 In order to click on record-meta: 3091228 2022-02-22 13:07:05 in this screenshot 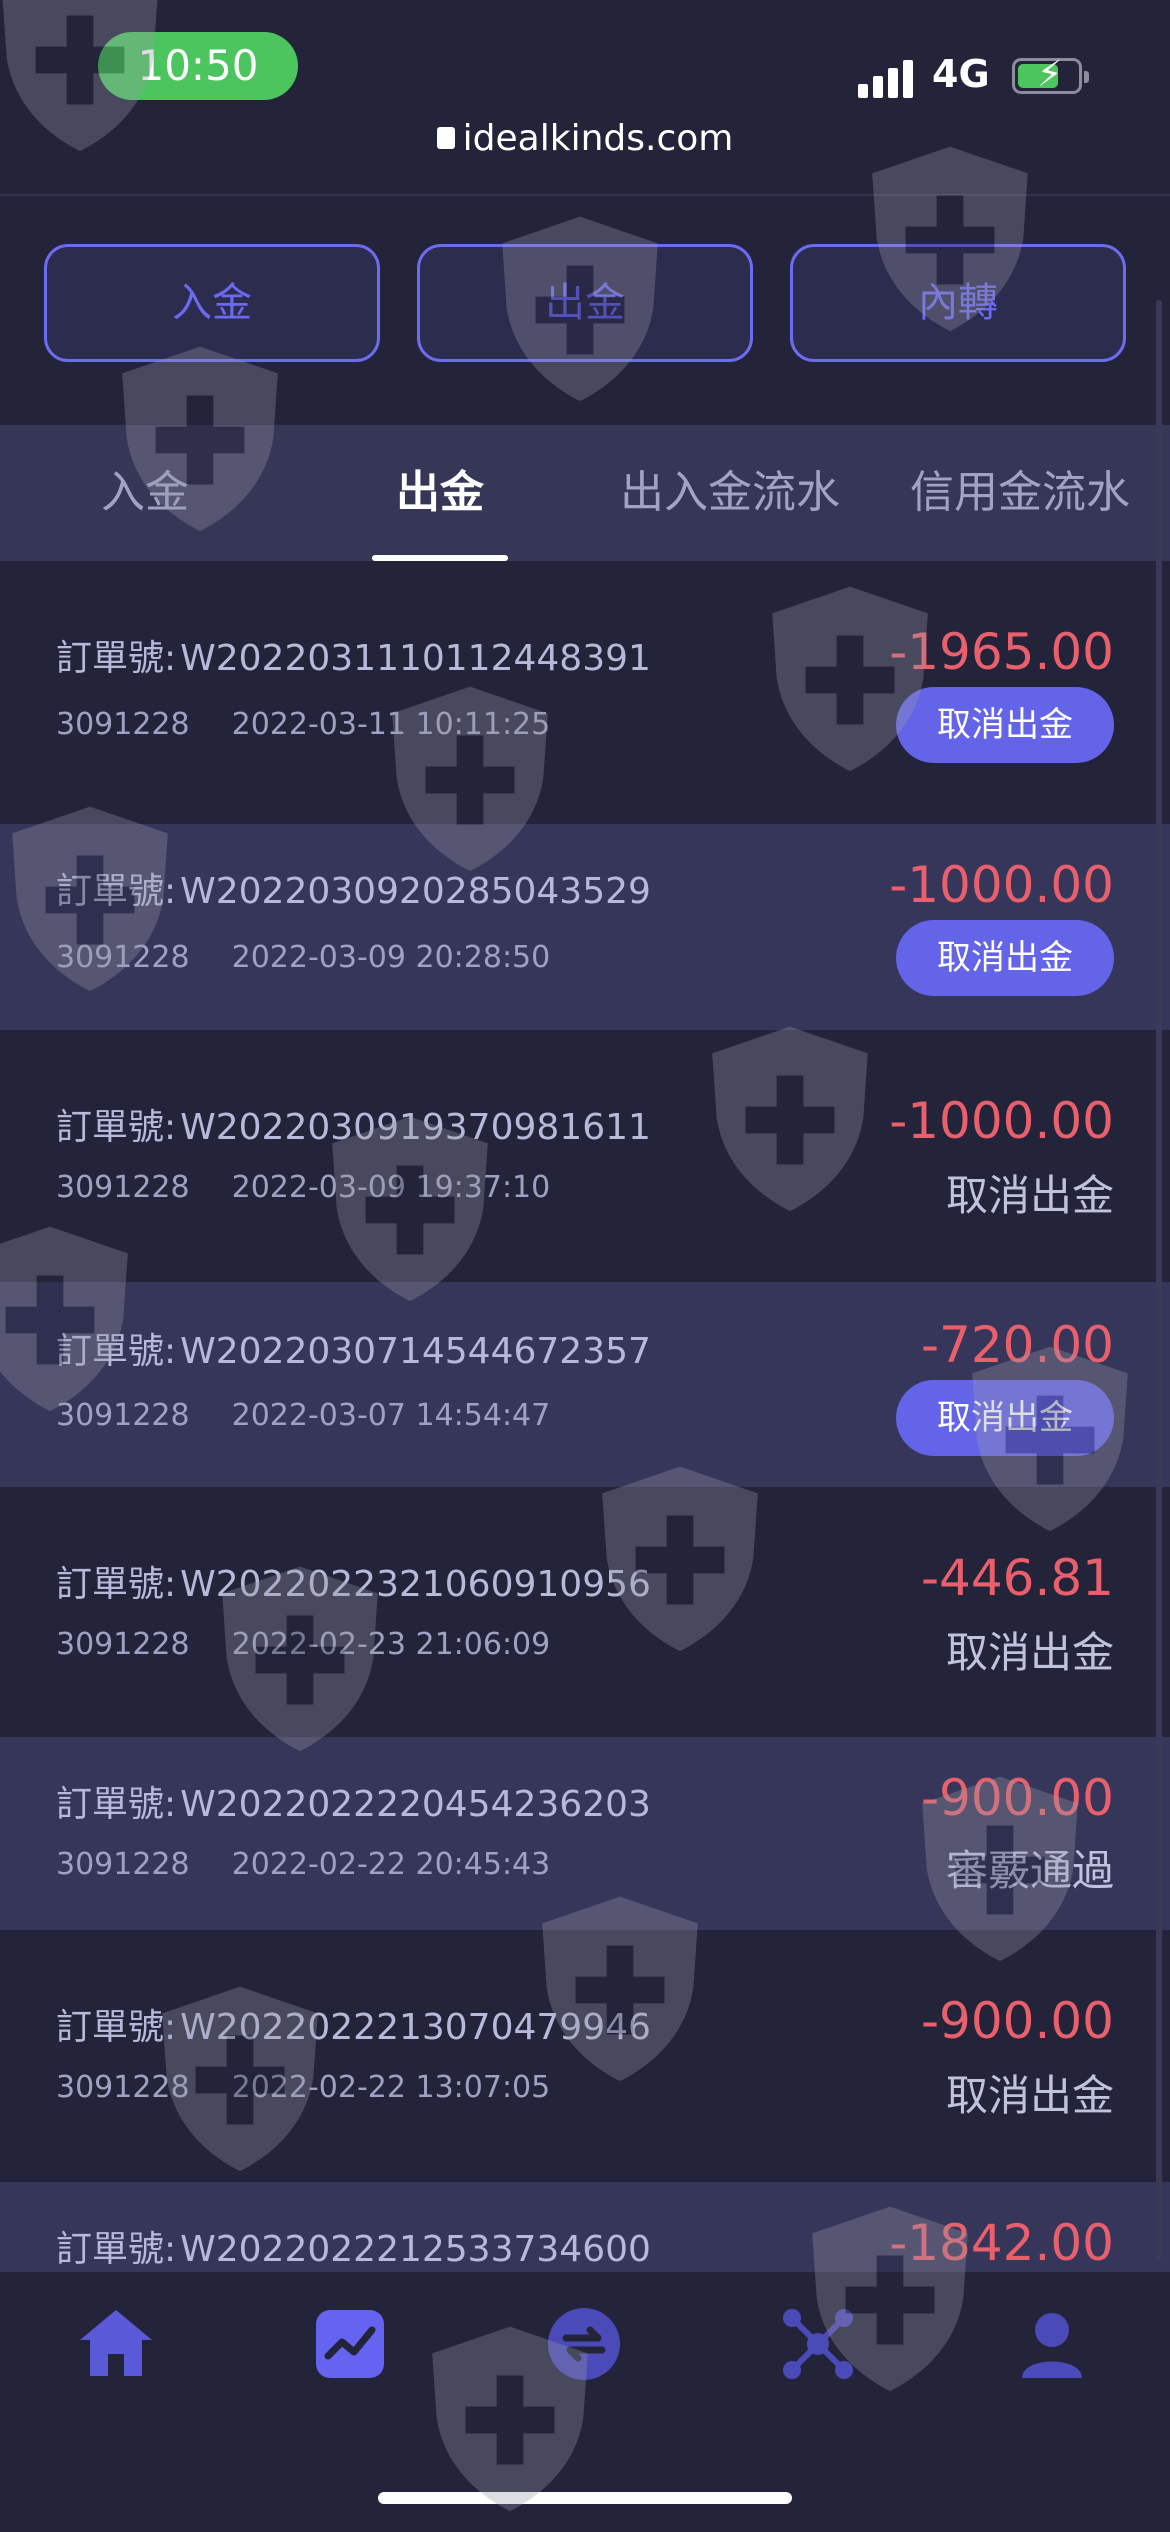, I will do `click(303, 2087)`.